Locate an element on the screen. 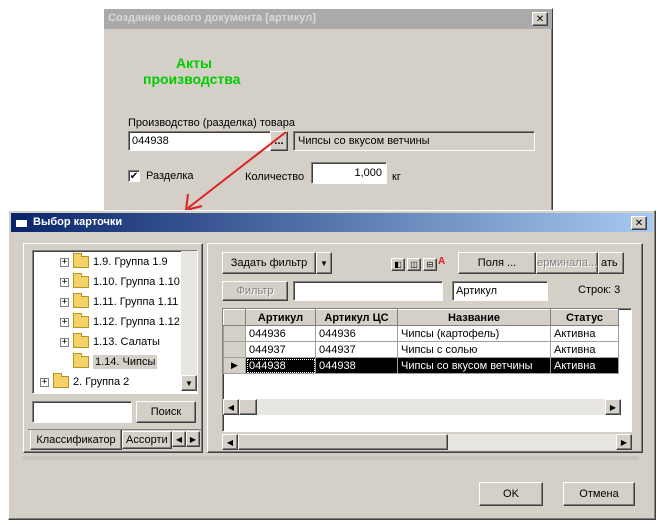  heading-line-2: производства is located at coordinates (192, 79).